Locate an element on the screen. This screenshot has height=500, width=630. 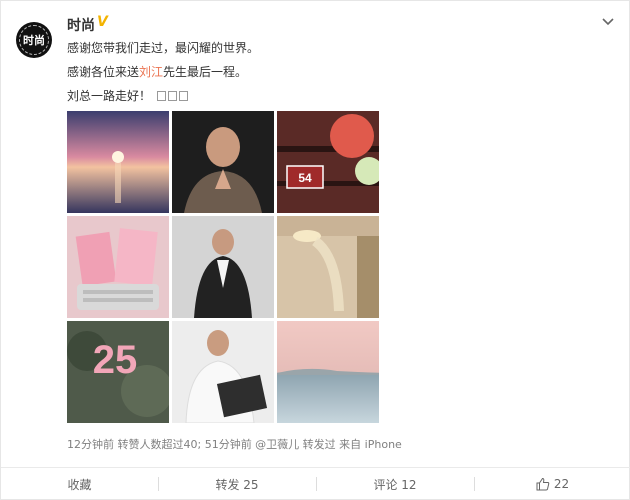
photo-man-suit is located at coordinates (223, 267).